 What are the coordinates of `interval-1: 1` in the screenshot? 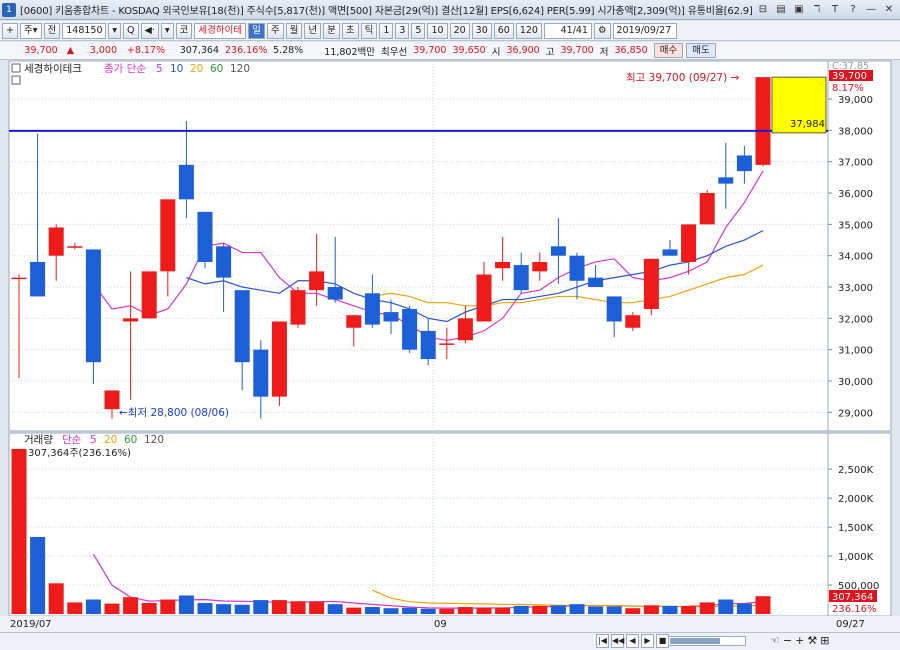 It's located at (386, 30).